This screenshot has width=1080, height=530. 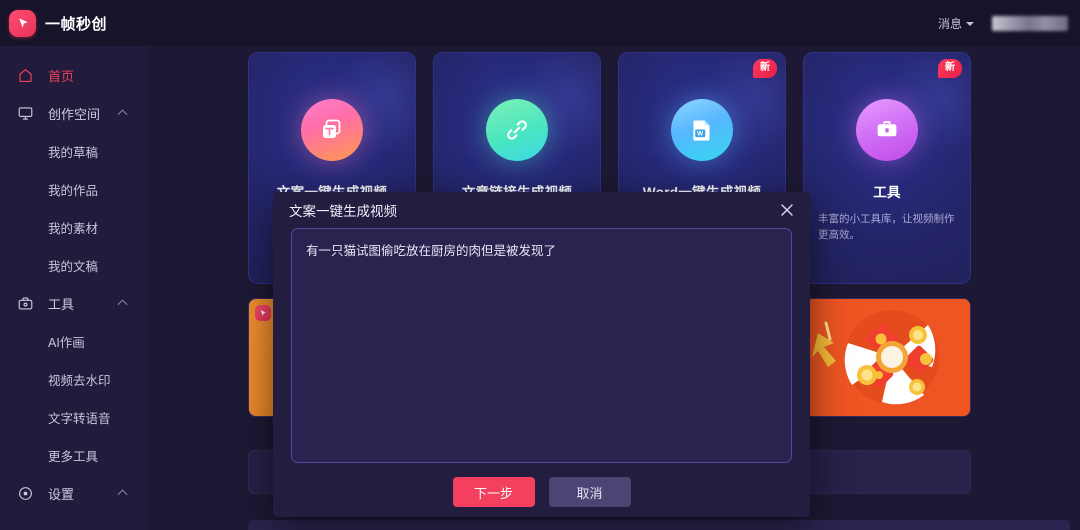 I want to click on monitor-icon, so click(x=25, y=113).